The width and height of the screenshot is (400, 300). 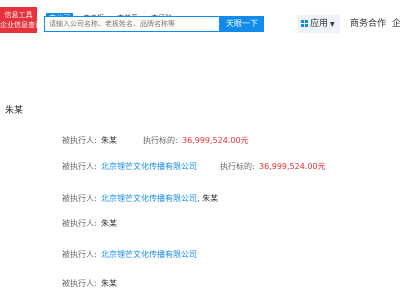 I want to click on apps-label: 应用, so click(x=319, y=24).